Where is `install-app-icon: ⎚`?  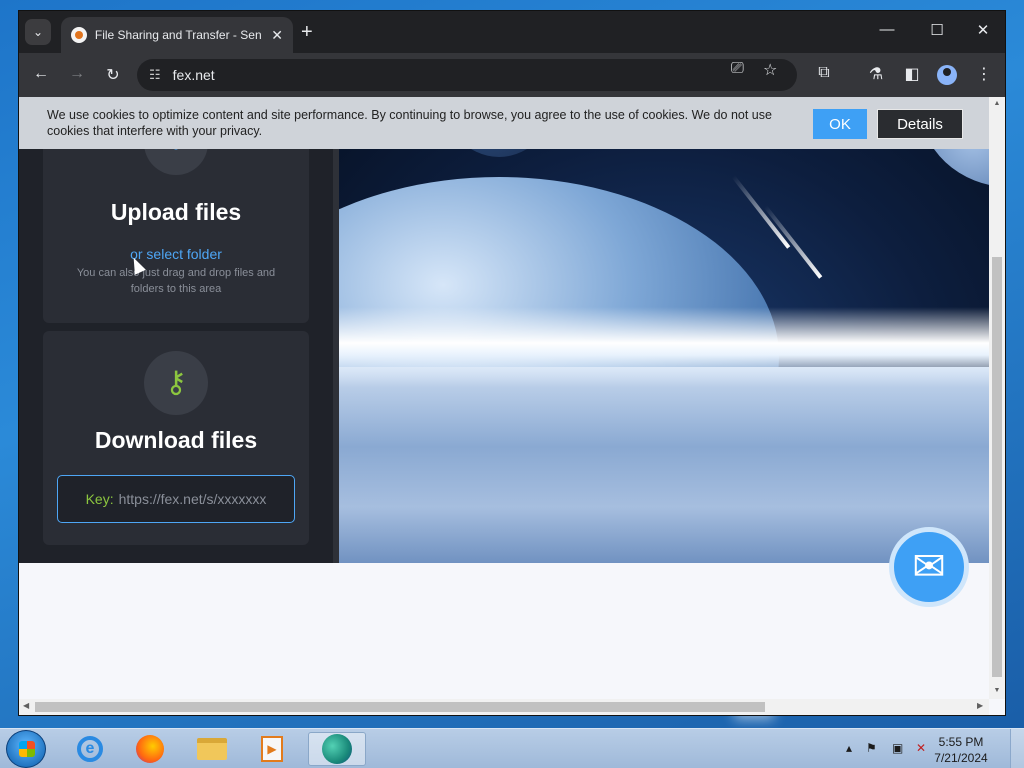
install-app-icon: ⎚ is located at coordinates (737, 69).